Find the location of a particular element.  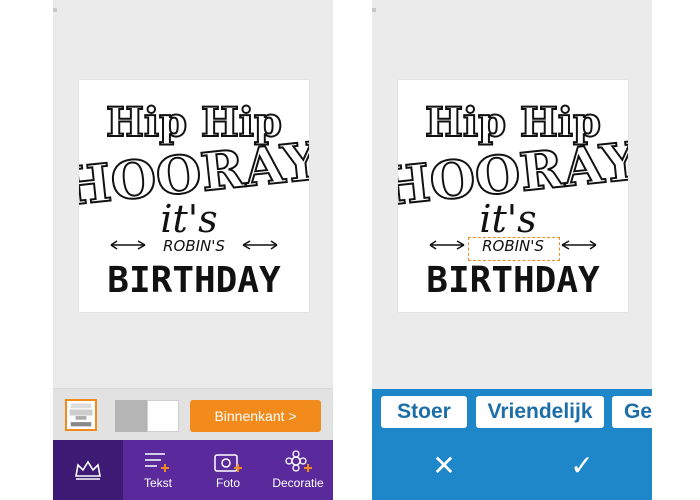

nav-home is located at coordinates (88, 470).